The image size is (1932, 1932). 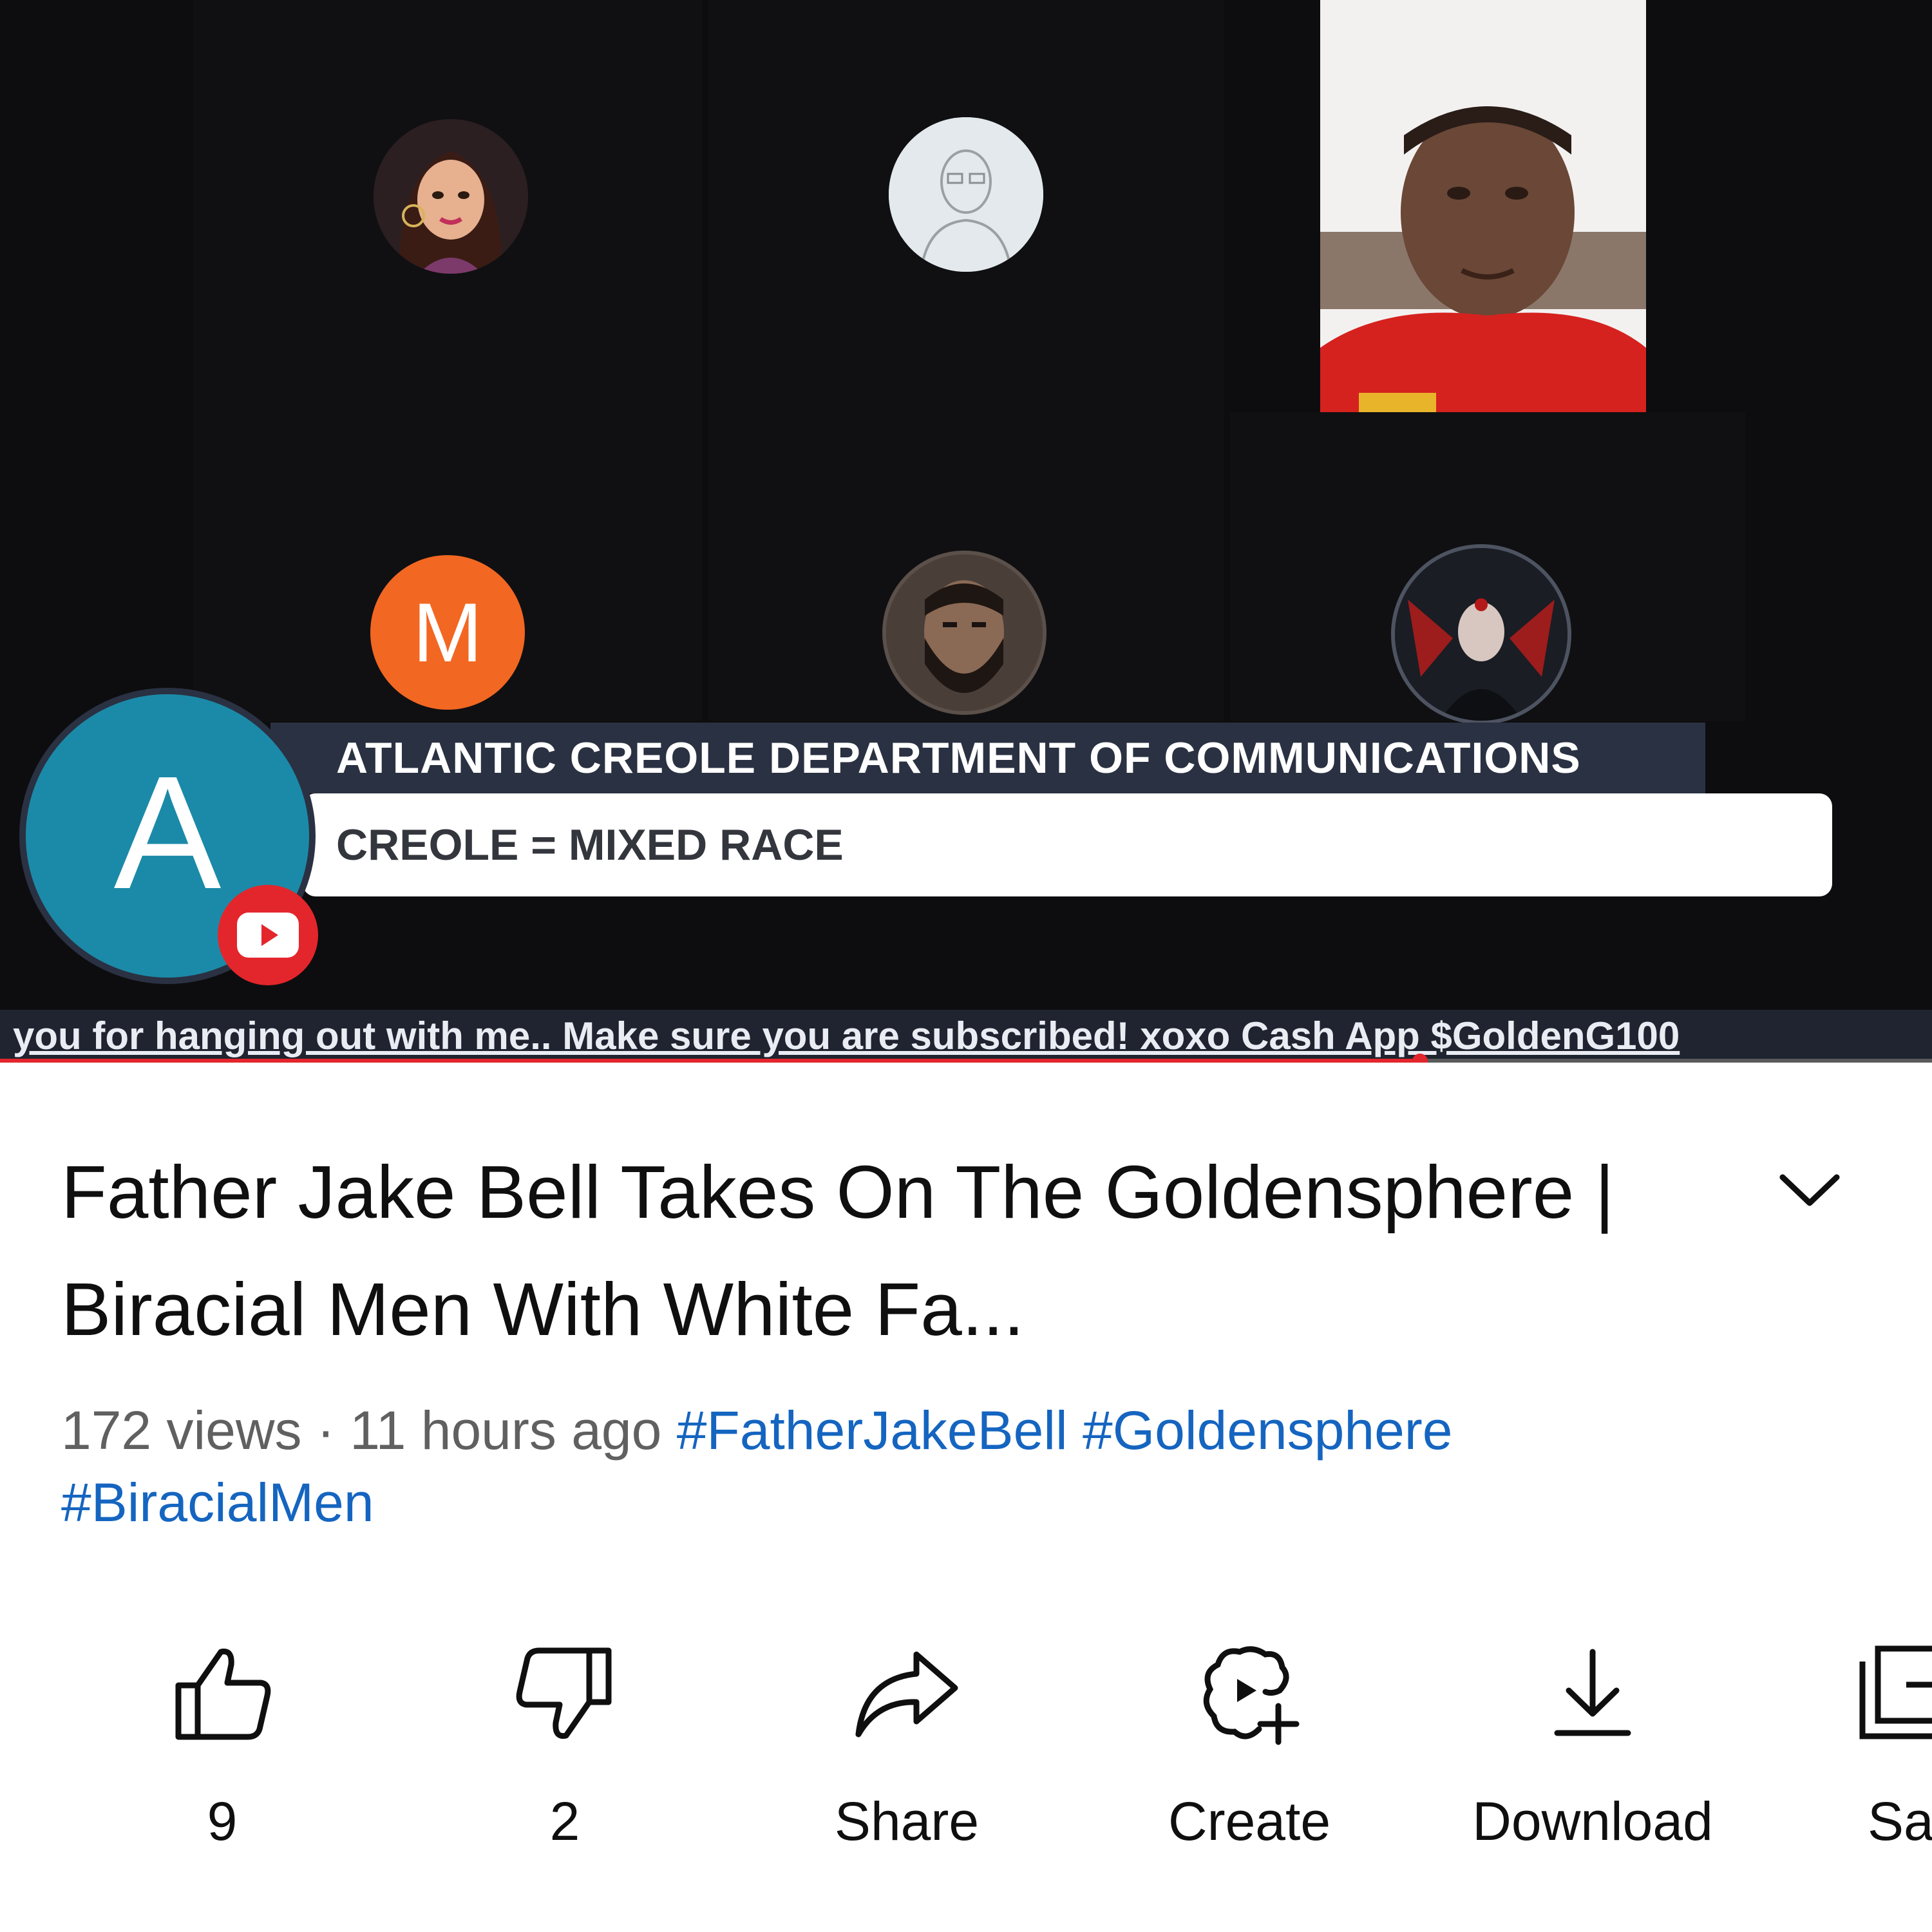 What do you see at coordinates (1593, 1822) in the screenshot?
I see `download-label: Download` at bounding box center [1593, 1822].